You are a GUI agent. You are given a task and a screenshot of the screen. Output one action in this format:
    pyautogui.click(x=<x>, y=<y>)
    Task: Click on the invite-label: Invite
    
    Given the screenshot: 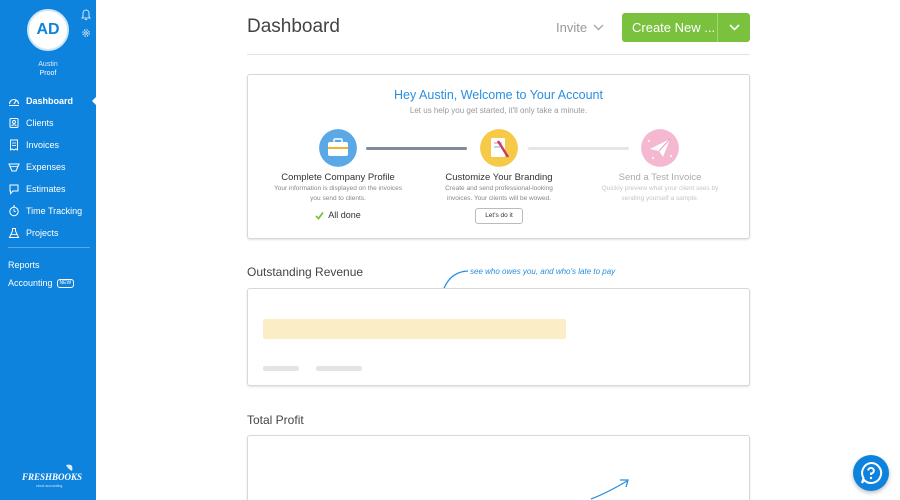 What is the action you would take?
    pyautogui.click(x=572, y=27)
    